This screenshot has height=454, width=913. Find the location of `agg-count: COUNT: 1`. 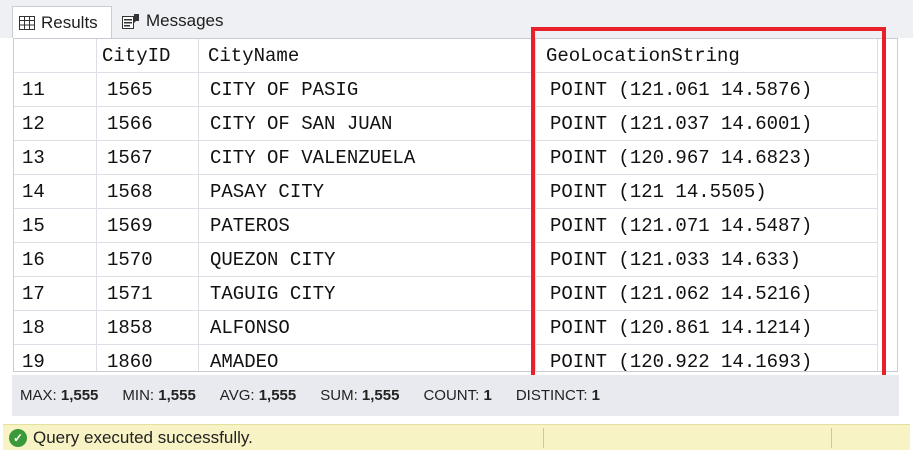

agg-count: COUNT: 1 is located at coordinates (457, 395).